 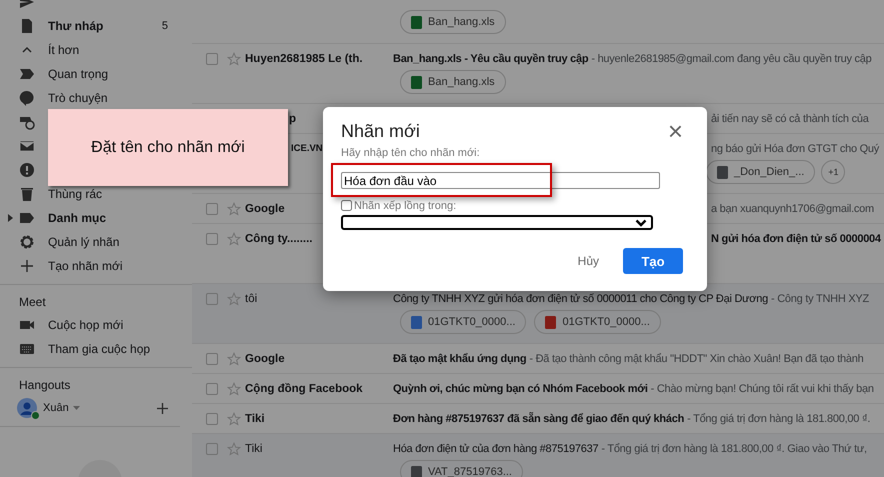 What do you see at coordinates (490, 58) in the screenshot?
I see `email-subject: Ban_hang.xls - Yêu cầu quyền truy cập` at bounding box center [490, 58].